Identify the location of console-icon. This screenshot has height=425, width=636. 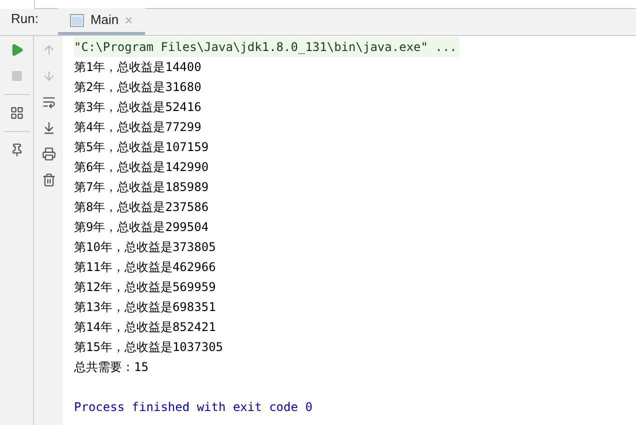
(77, 20).